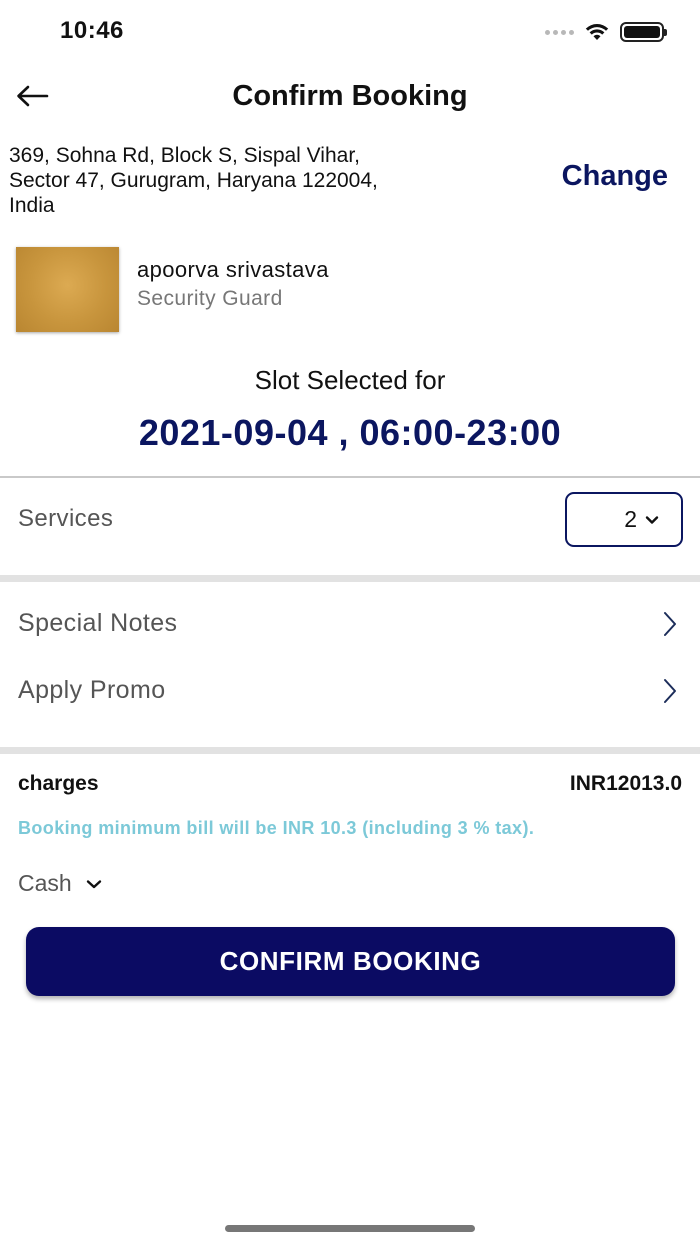 The height and width of the screenshot is (1244, 700). I want to click on apply-promo-label: Apply Promo, so click(92, 690).